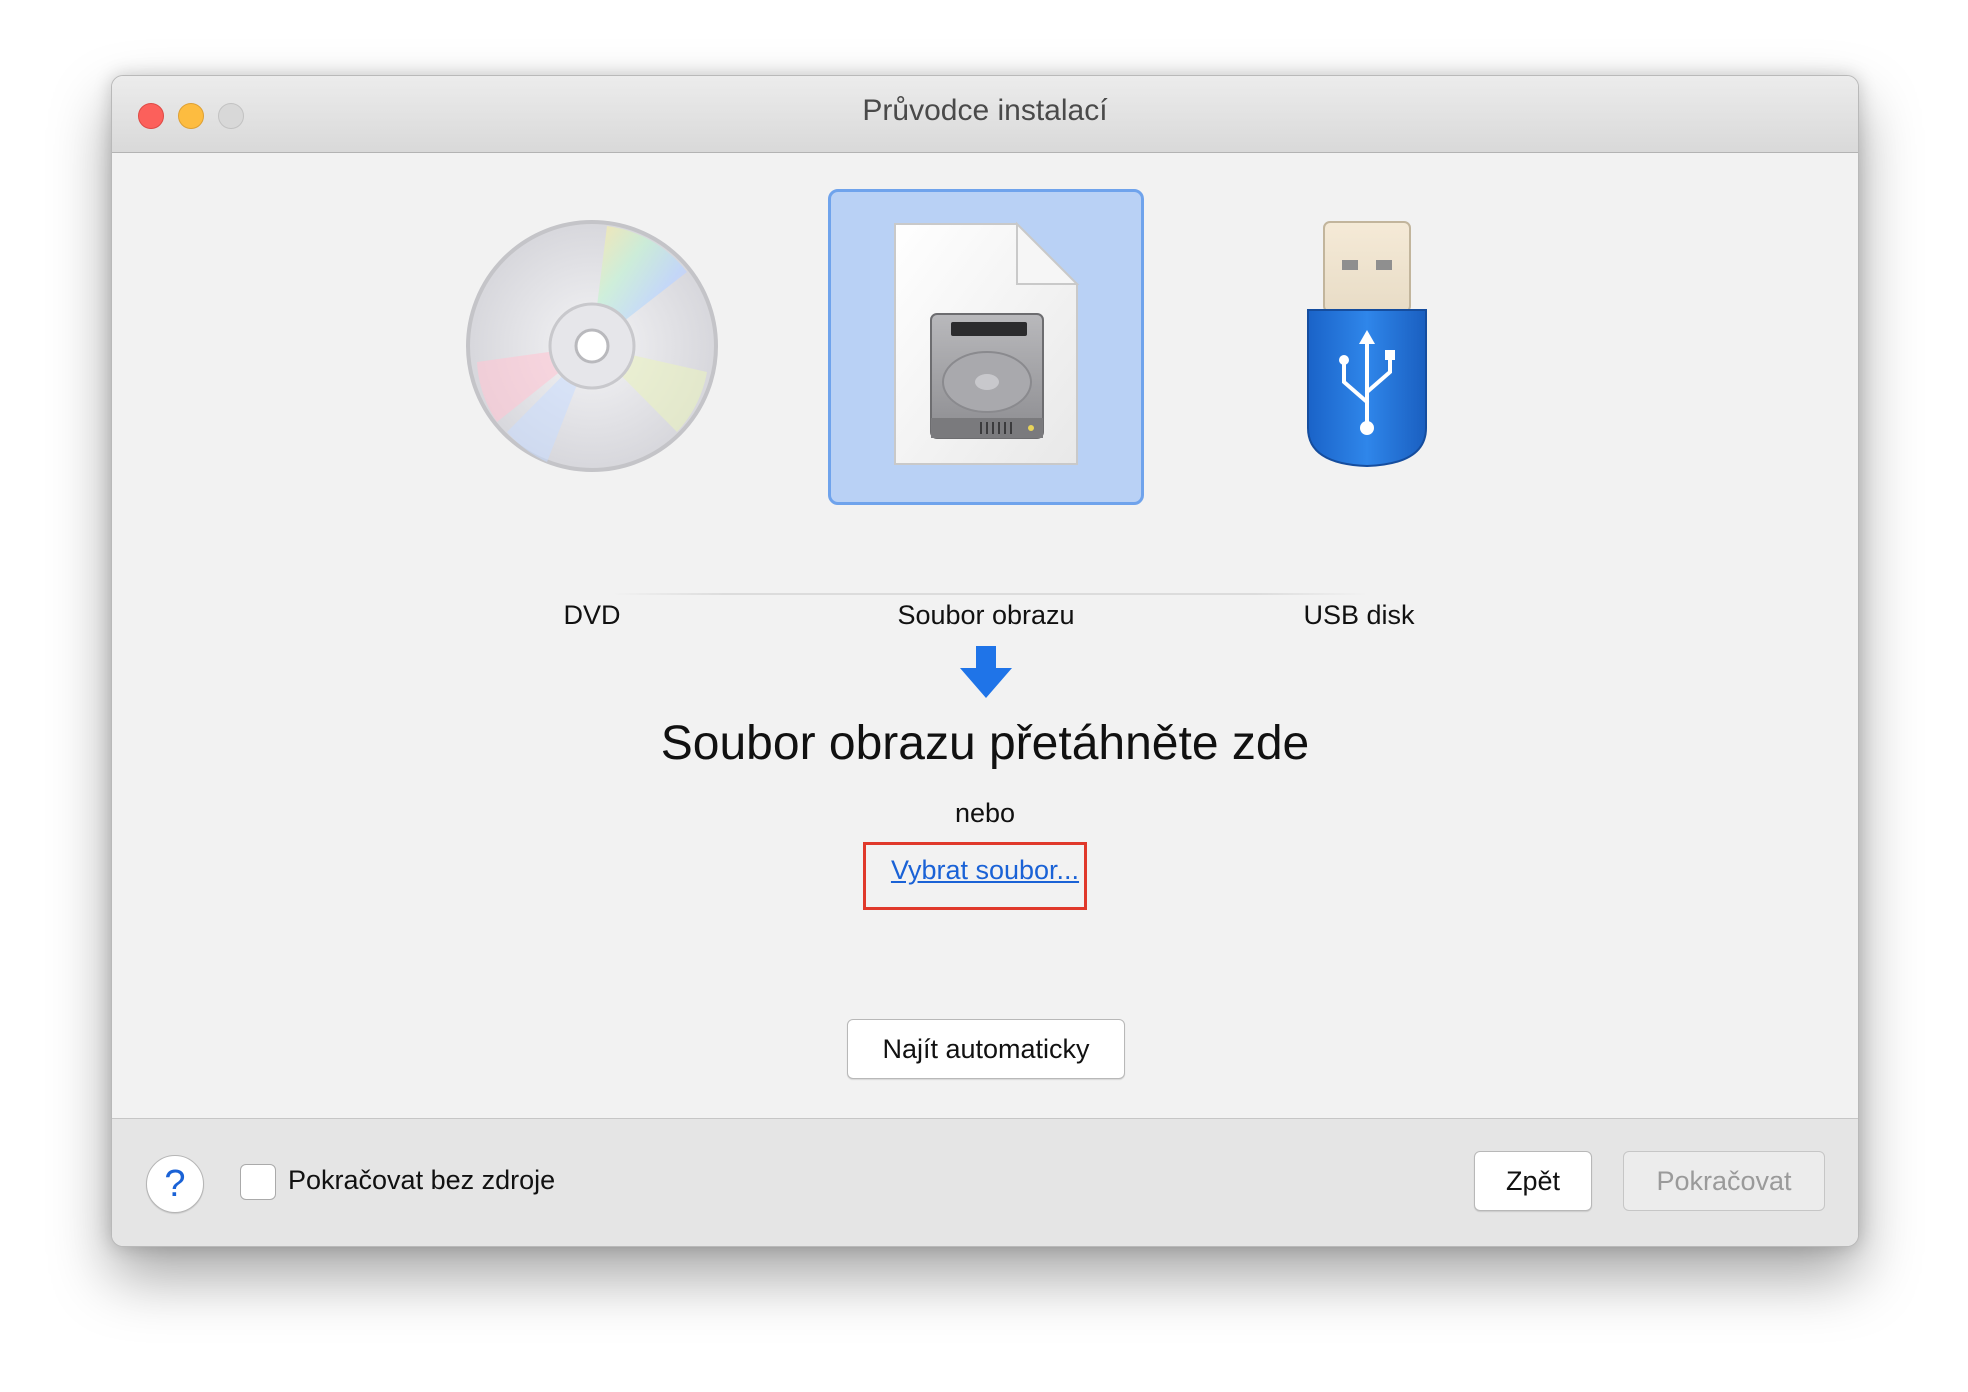 The image size is (1968, 1392). I want to click on or-separator-text: nebo, so click(985, 813).